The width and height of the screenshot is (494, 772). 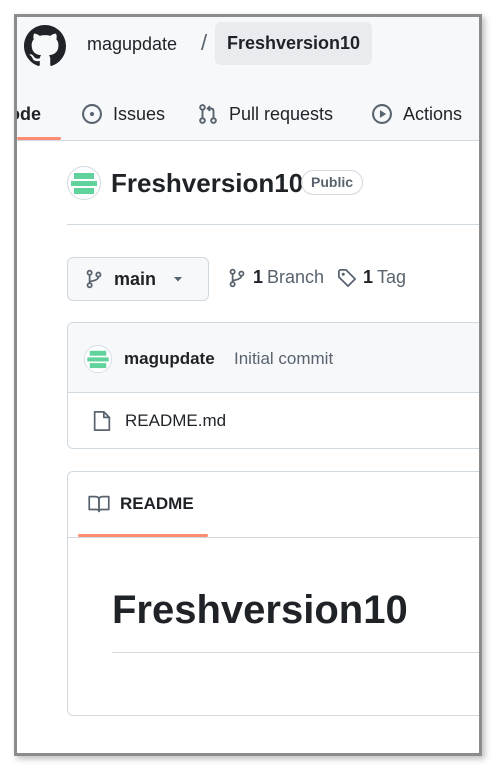 I want to click on tab-issues-label: Issues, so click(x=139, y=113).